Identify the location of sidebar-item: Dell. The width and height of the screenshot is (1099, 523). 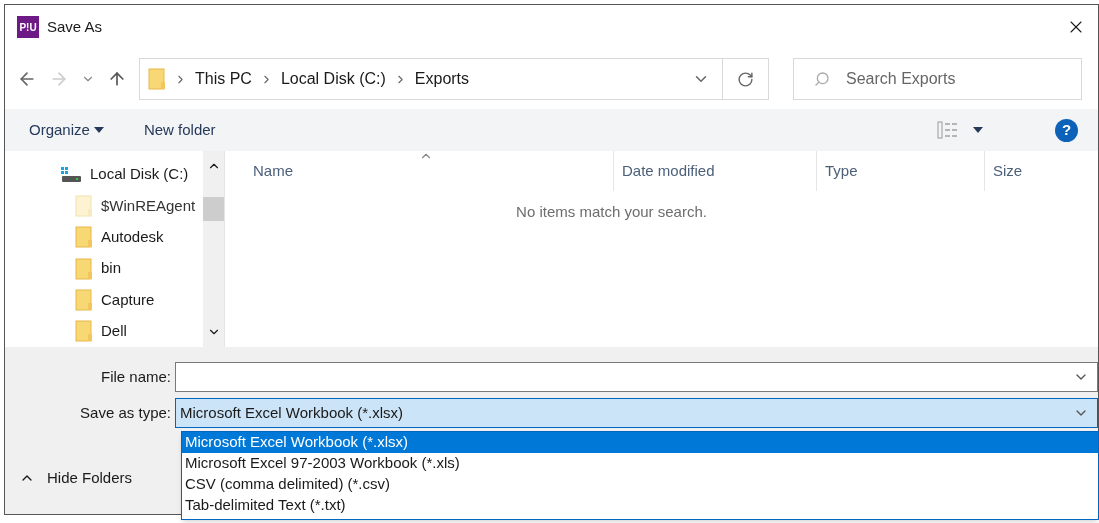
(104, 331).